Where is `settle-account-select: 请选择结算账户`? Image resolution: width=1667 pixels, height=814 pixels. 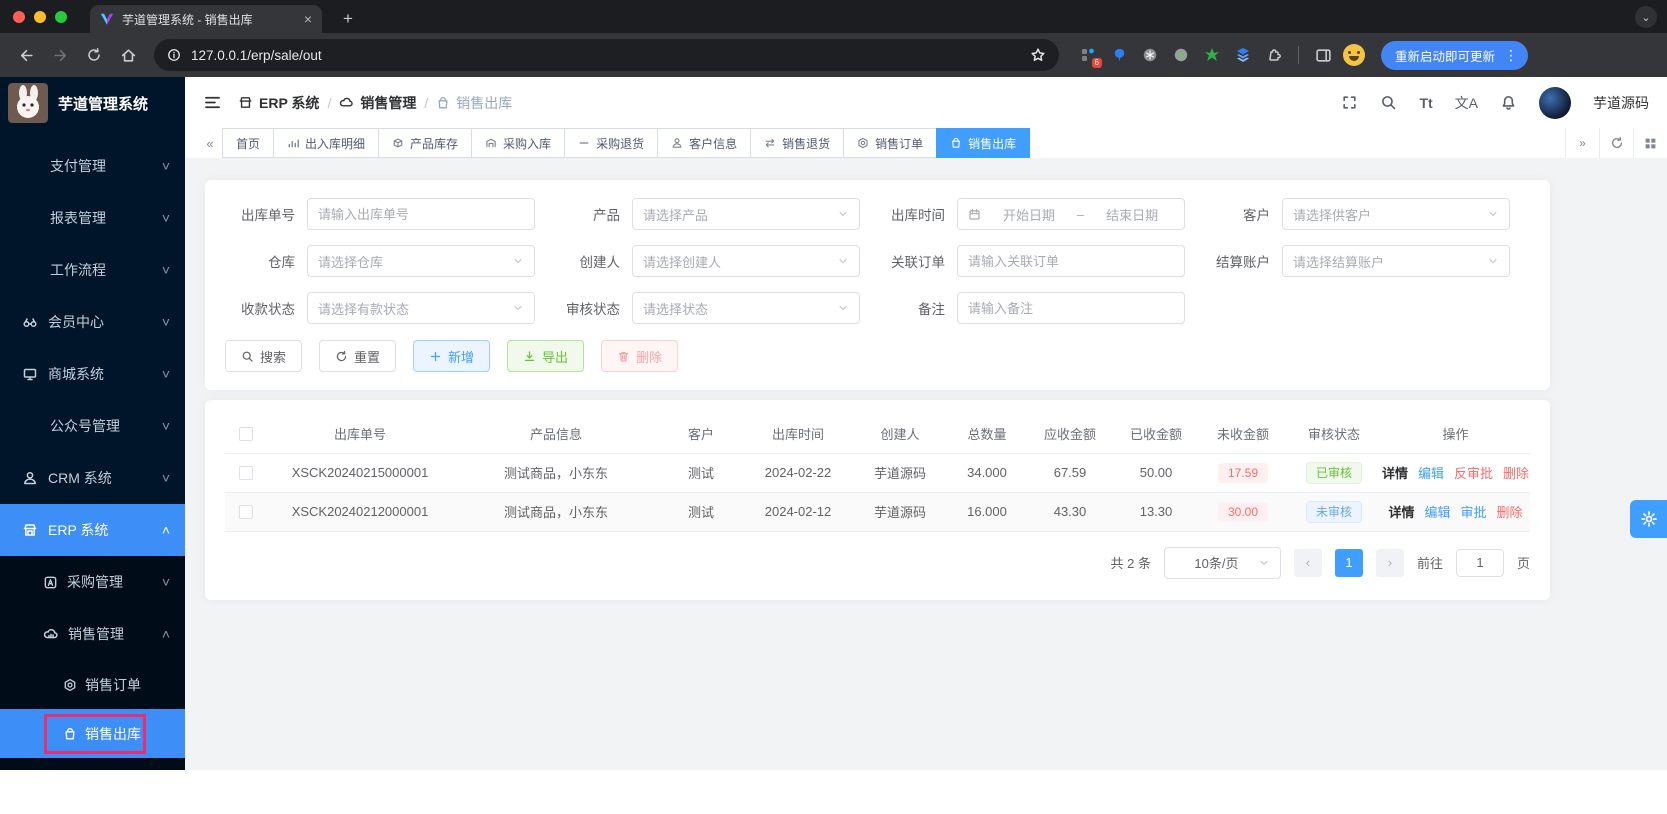 settle-account-select: 请选择结算账户 is located at coordinates (1396, 261).